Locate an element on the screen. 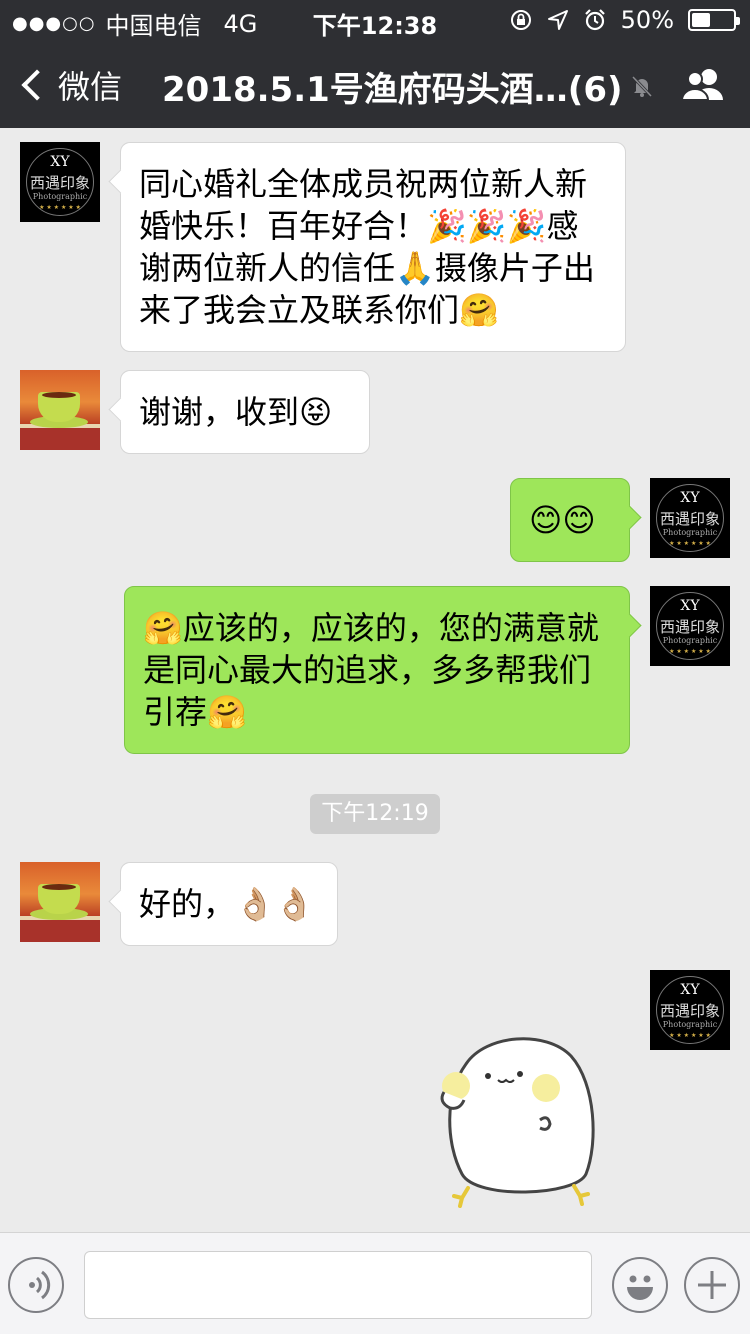  navigation-bar: 微信 2018.5.1号渔府码头酒…(6) is located at coordinates (375, 84).